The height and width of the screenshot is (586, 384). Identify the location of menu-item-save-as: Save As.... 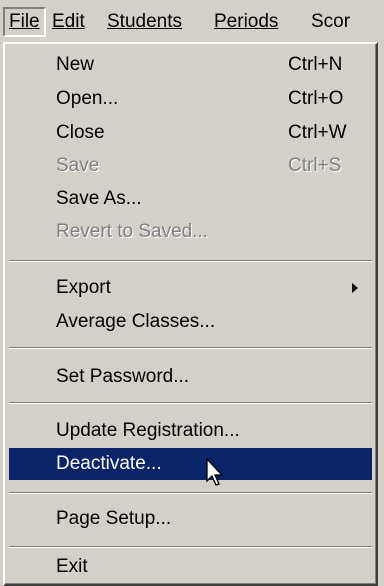
(190, 199).